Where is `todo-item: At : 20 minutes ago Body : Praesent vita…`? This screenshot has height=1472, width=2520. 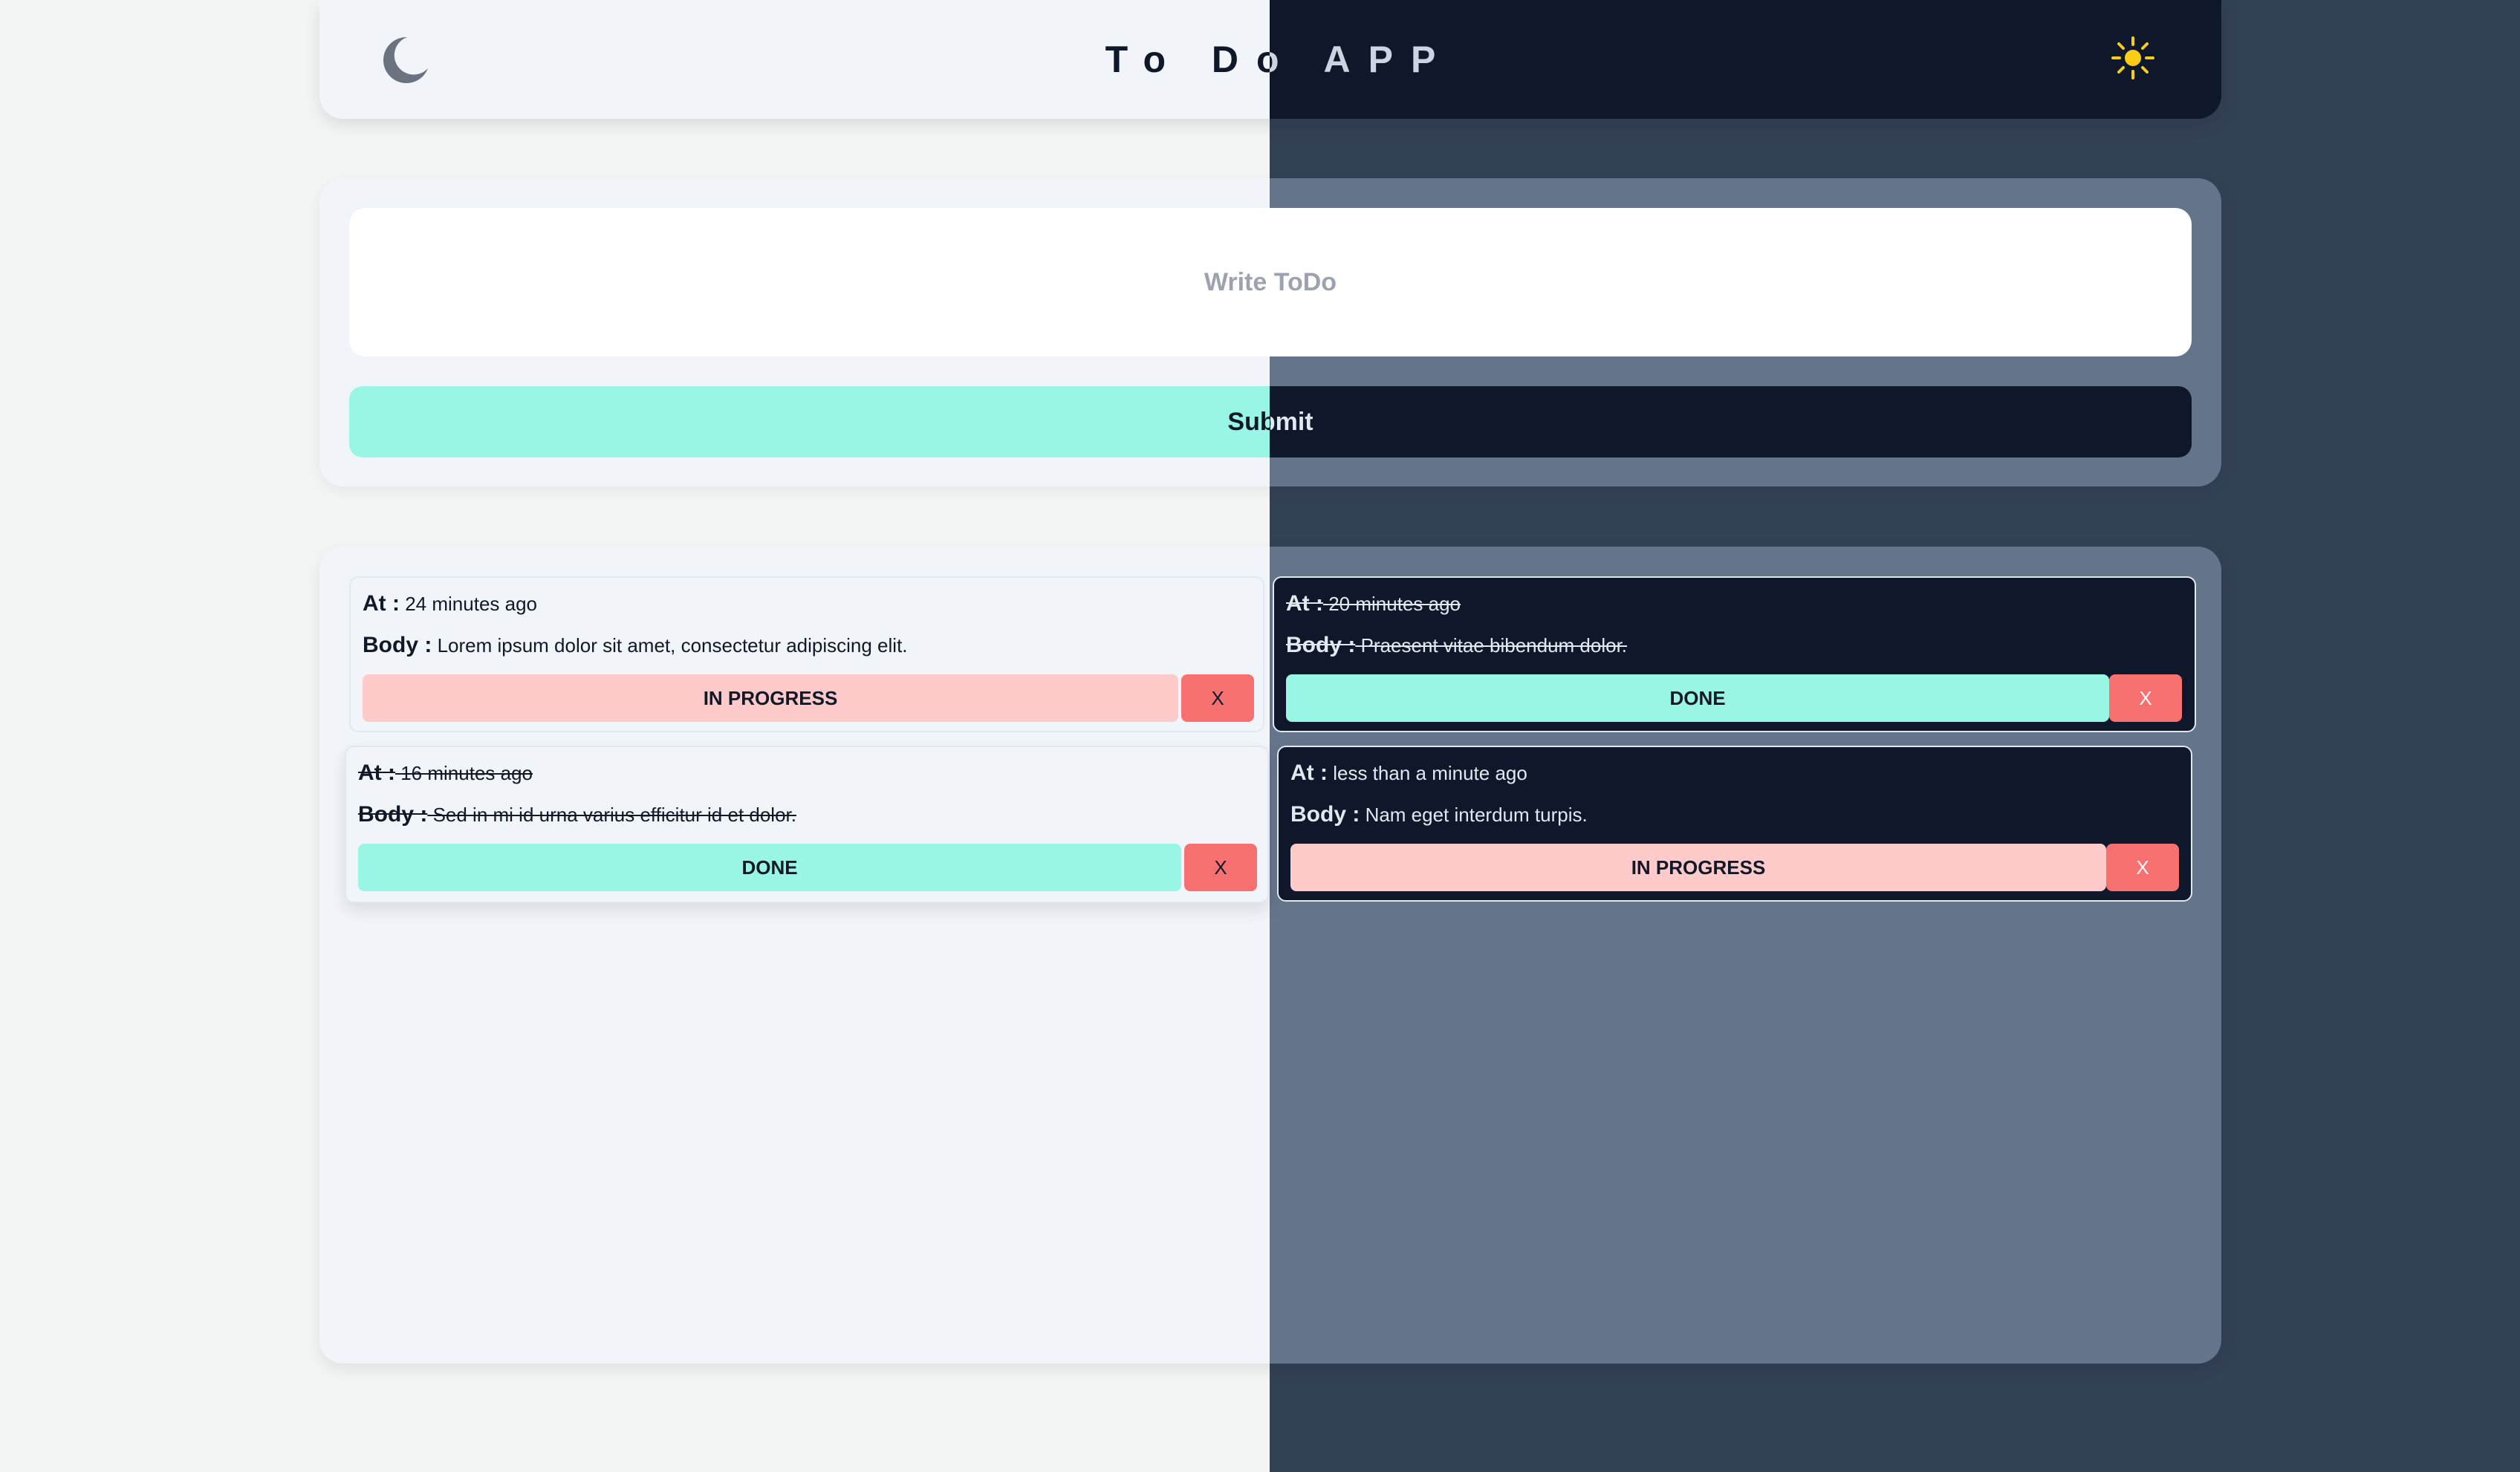 todo-item: At : 20 minutes ago Body : Praesent vita… is located at coordinates (1735, 654).